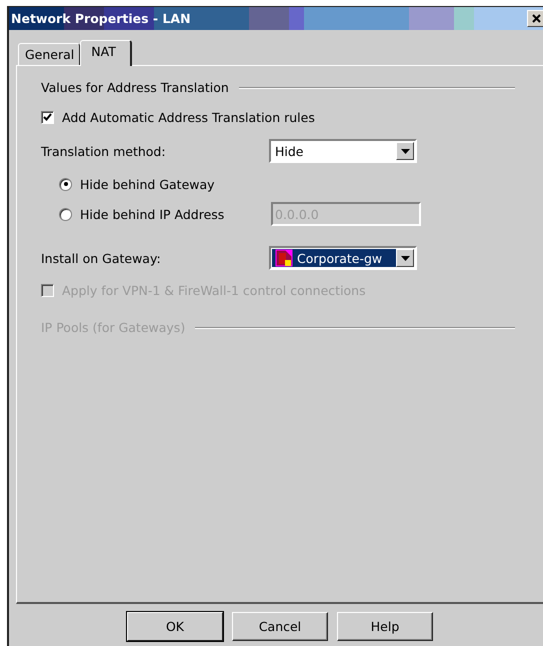 This screenshot has height=646, width=543. I want to click on tab: General, so click(49, 54).